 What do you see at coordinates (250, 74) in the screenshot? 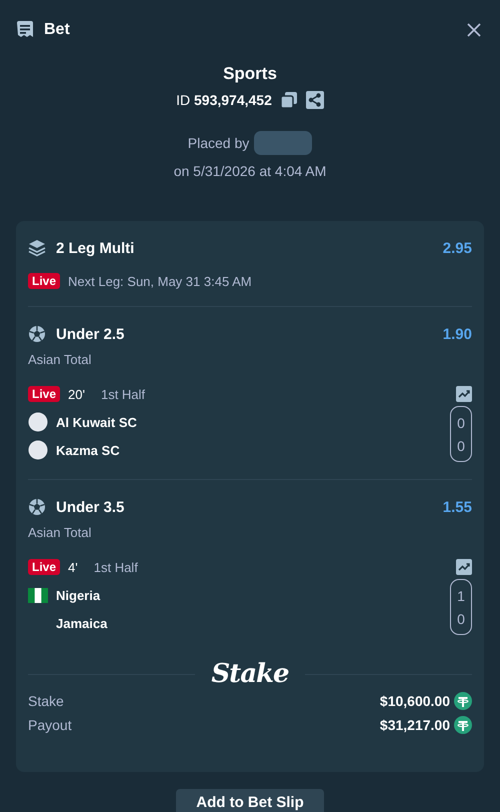
I see `sport-title: Sports` at bounding box center [250, 74].